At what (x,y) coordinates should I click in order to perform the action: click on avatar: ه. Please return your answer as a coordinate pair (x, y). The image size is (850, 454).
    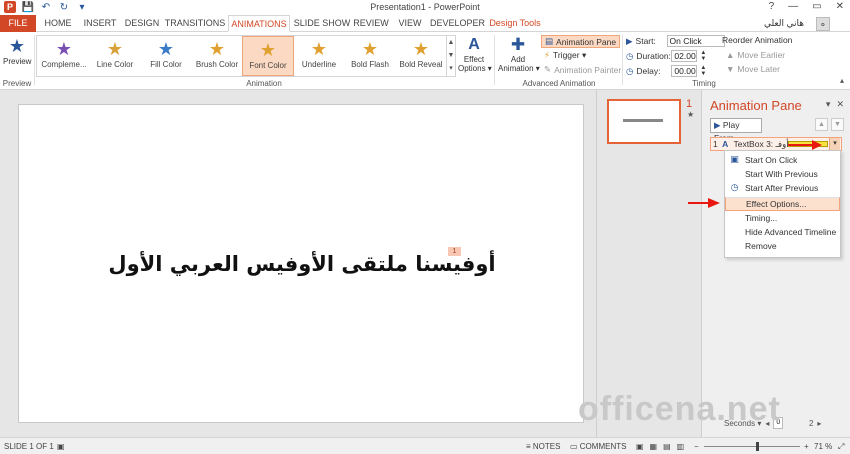
    Looking at the image, I should click on (823, 24).